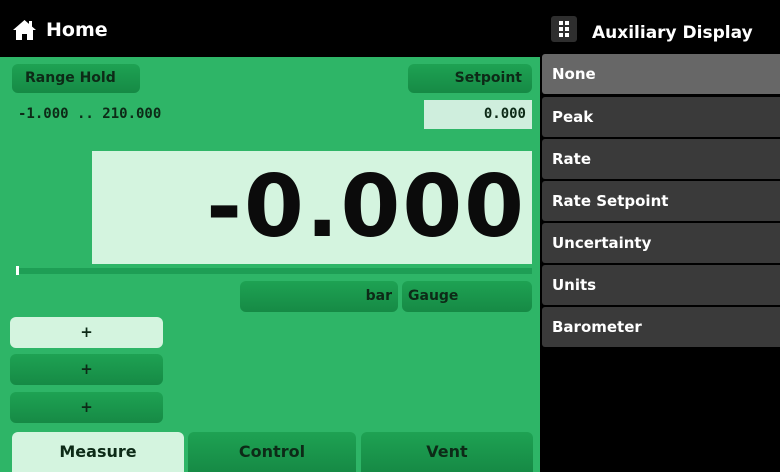 The height and width of the screenshot is (472, 780). I want to click on plus-button-3: +, so click(86, 407).